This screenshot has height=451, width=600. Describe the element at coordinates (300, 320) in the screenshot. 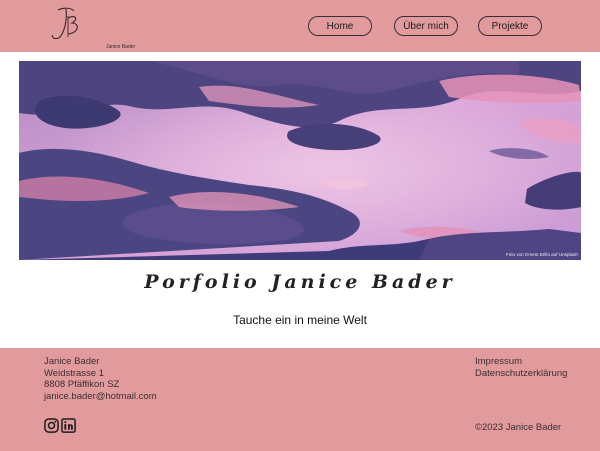

I see `page-subtitle: Tauche ein in meine Welt` at that location.